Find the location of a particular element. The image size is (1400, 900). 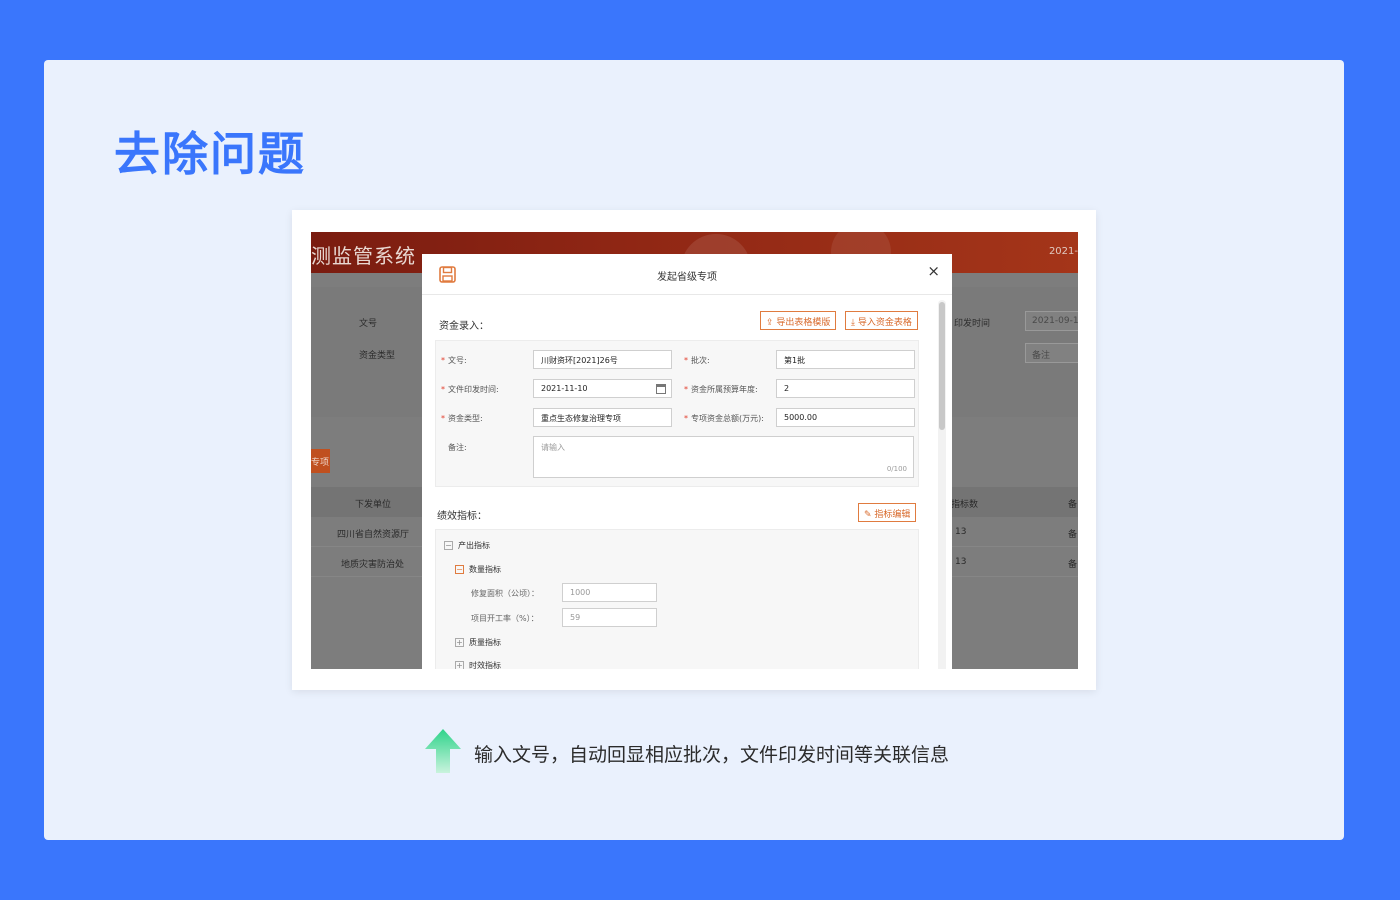

table-header-remark: 备 is located at coordinates (1073, 505).